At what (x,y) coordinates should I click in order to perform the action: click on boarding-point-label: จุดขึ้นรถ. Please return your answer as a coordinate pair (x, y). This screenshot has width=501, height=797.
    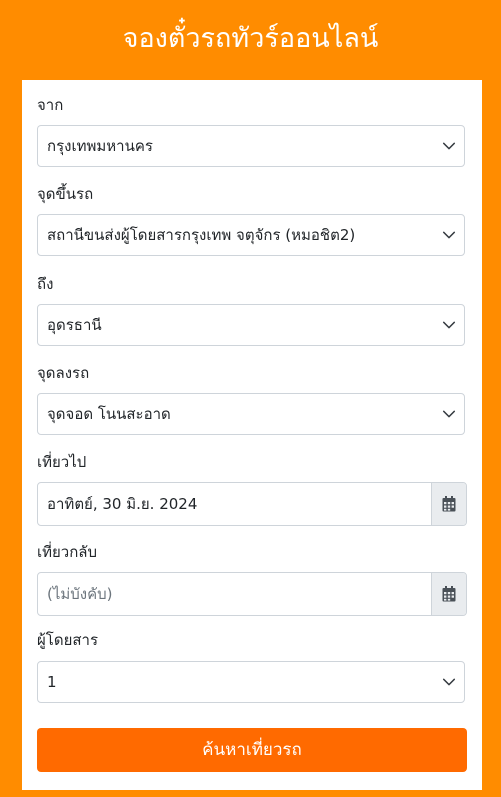
    Looking at the image, I should click on (65, 194).